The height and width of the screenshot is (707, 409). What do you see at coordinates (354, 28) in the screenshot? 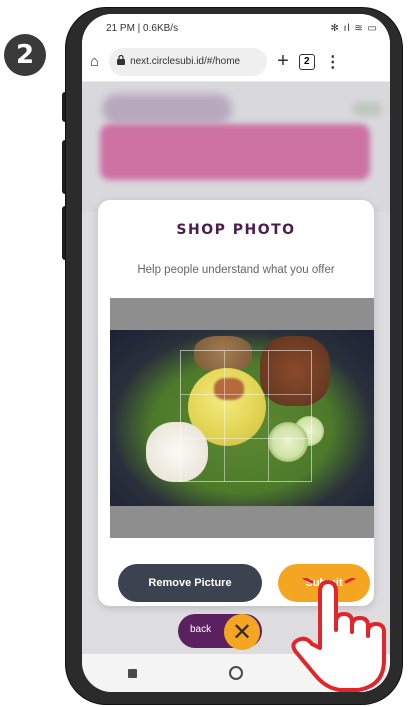
I see `status-icons: ✻ ıl ≋ ▭` at bounding box center [354, 28].